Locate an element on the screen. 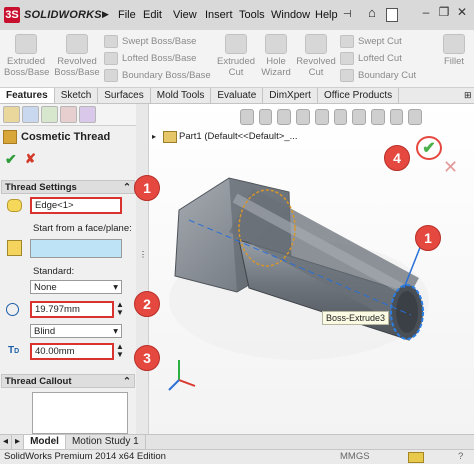 This screenshot has height=464, width=474. tabs-overflow-icon: ⊞ is located at coordinates (468, 95).